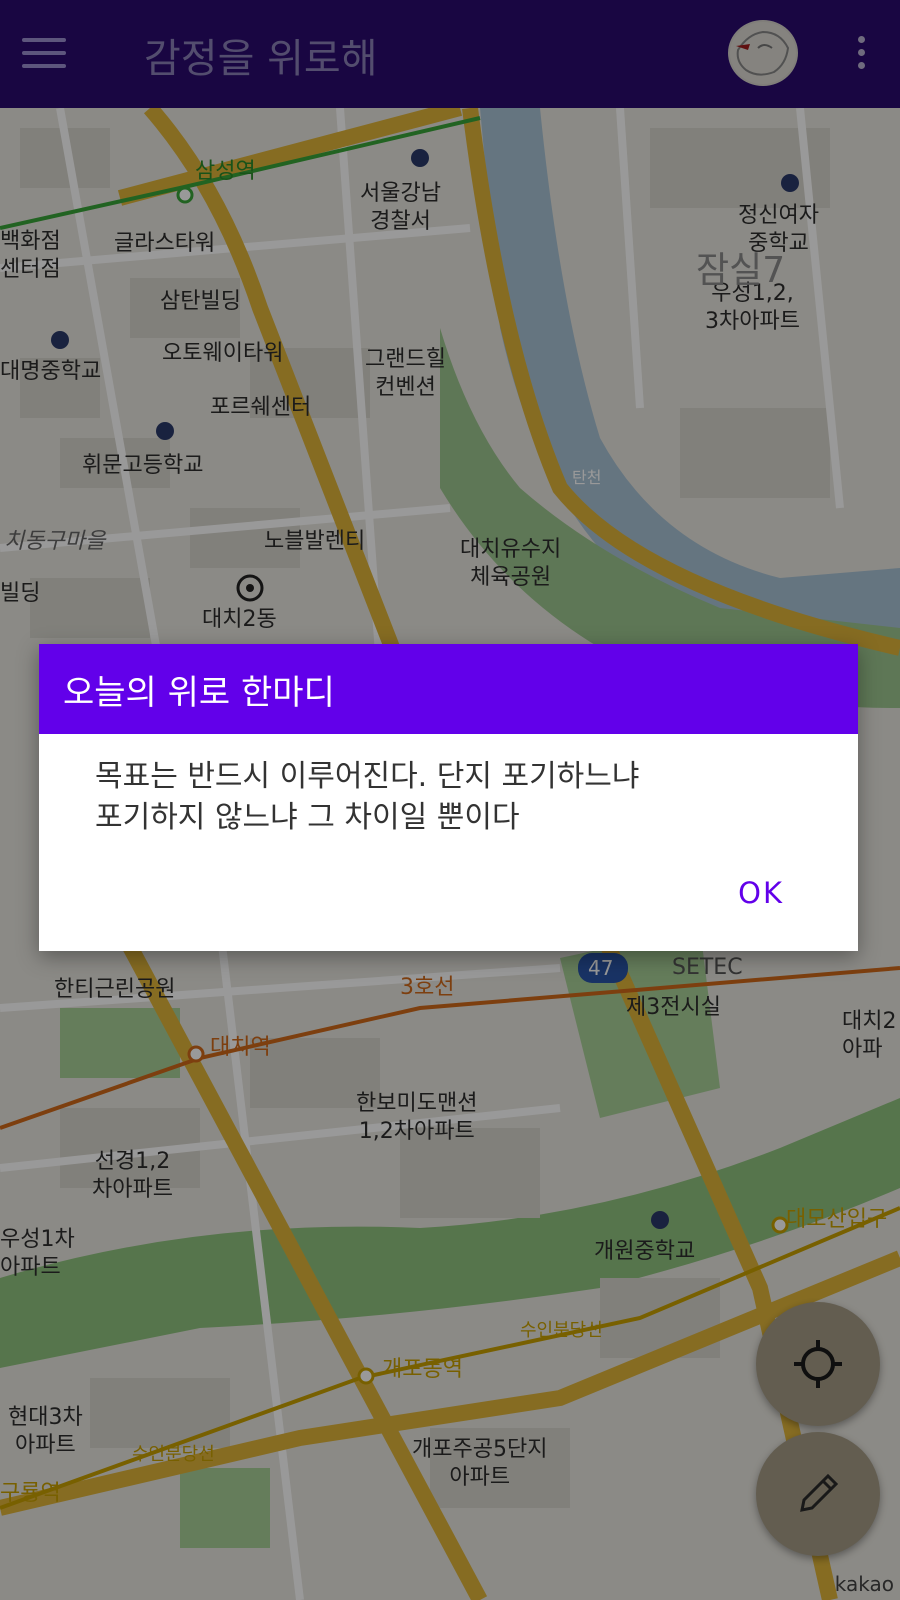  I want to click on dialog-header: 오늘의 위로 한마디, so click(448, 689).